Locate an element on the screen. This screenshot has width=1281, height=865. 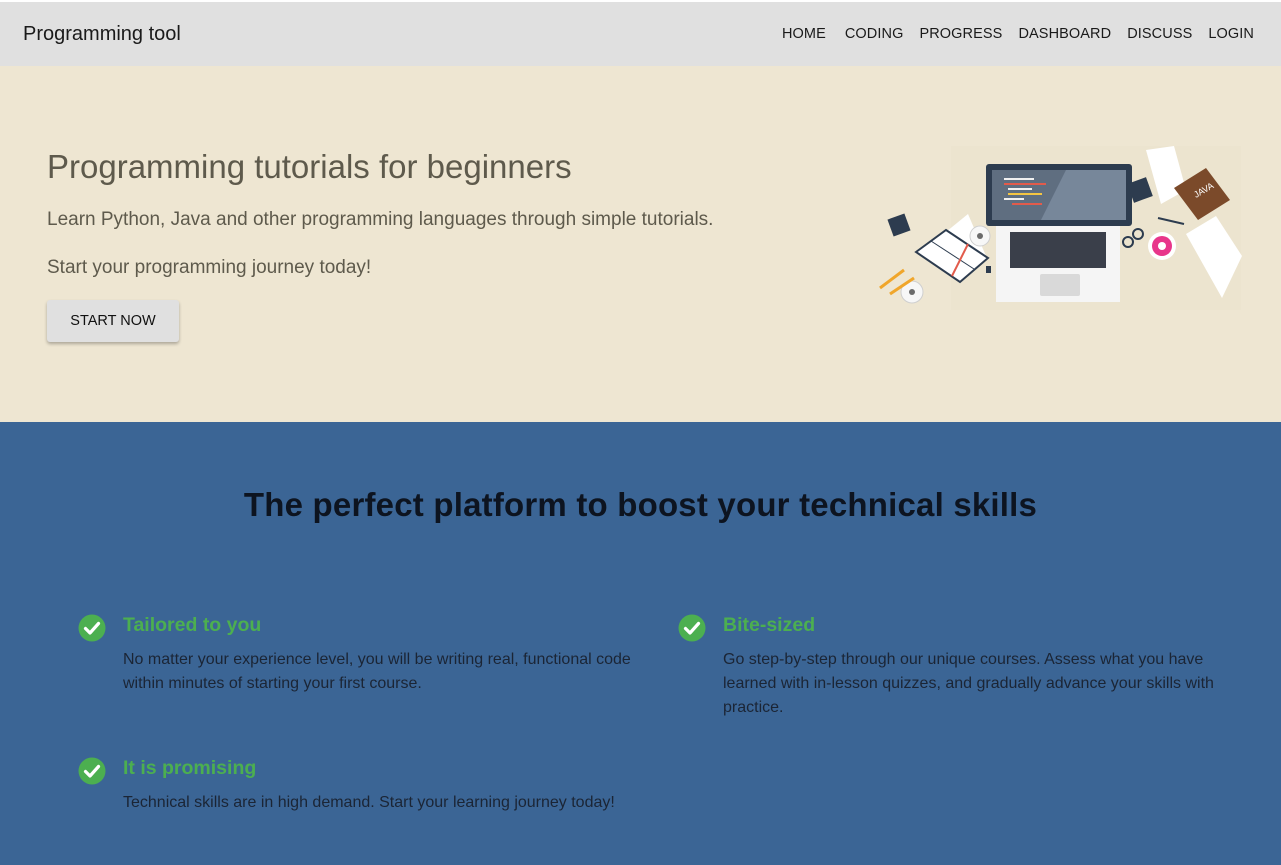
nav-home: HOME is located at coordinates (804, 34).